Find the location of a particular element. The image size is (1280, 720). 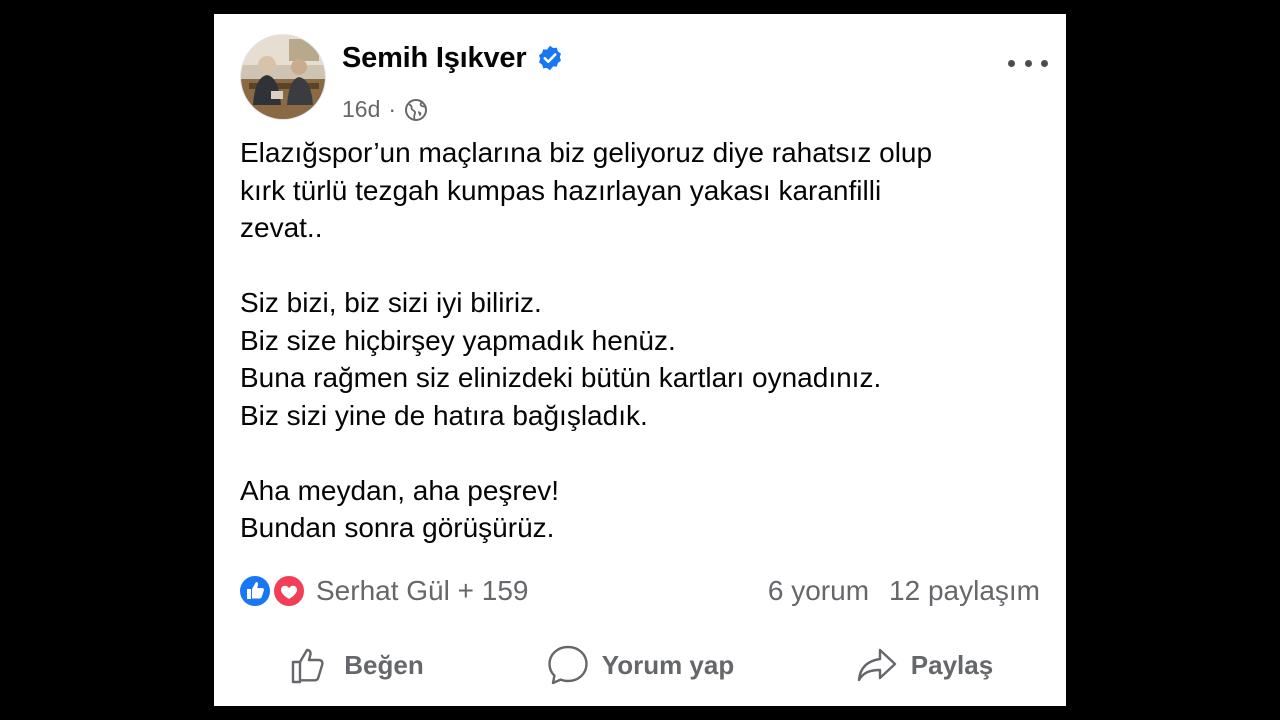

action-bar: Beğen Yorum yap Paylaş is located at coordinates (640, 665).